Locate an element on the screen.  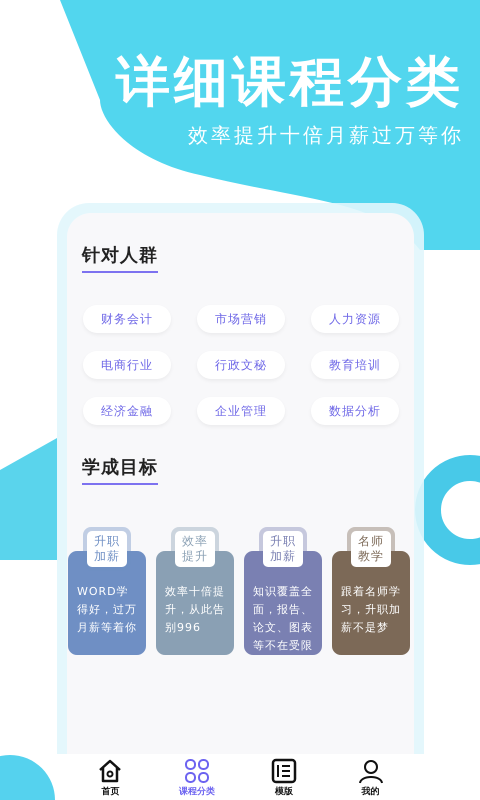
tab-bar-item: 首页 is located at coordinates (110, 777).